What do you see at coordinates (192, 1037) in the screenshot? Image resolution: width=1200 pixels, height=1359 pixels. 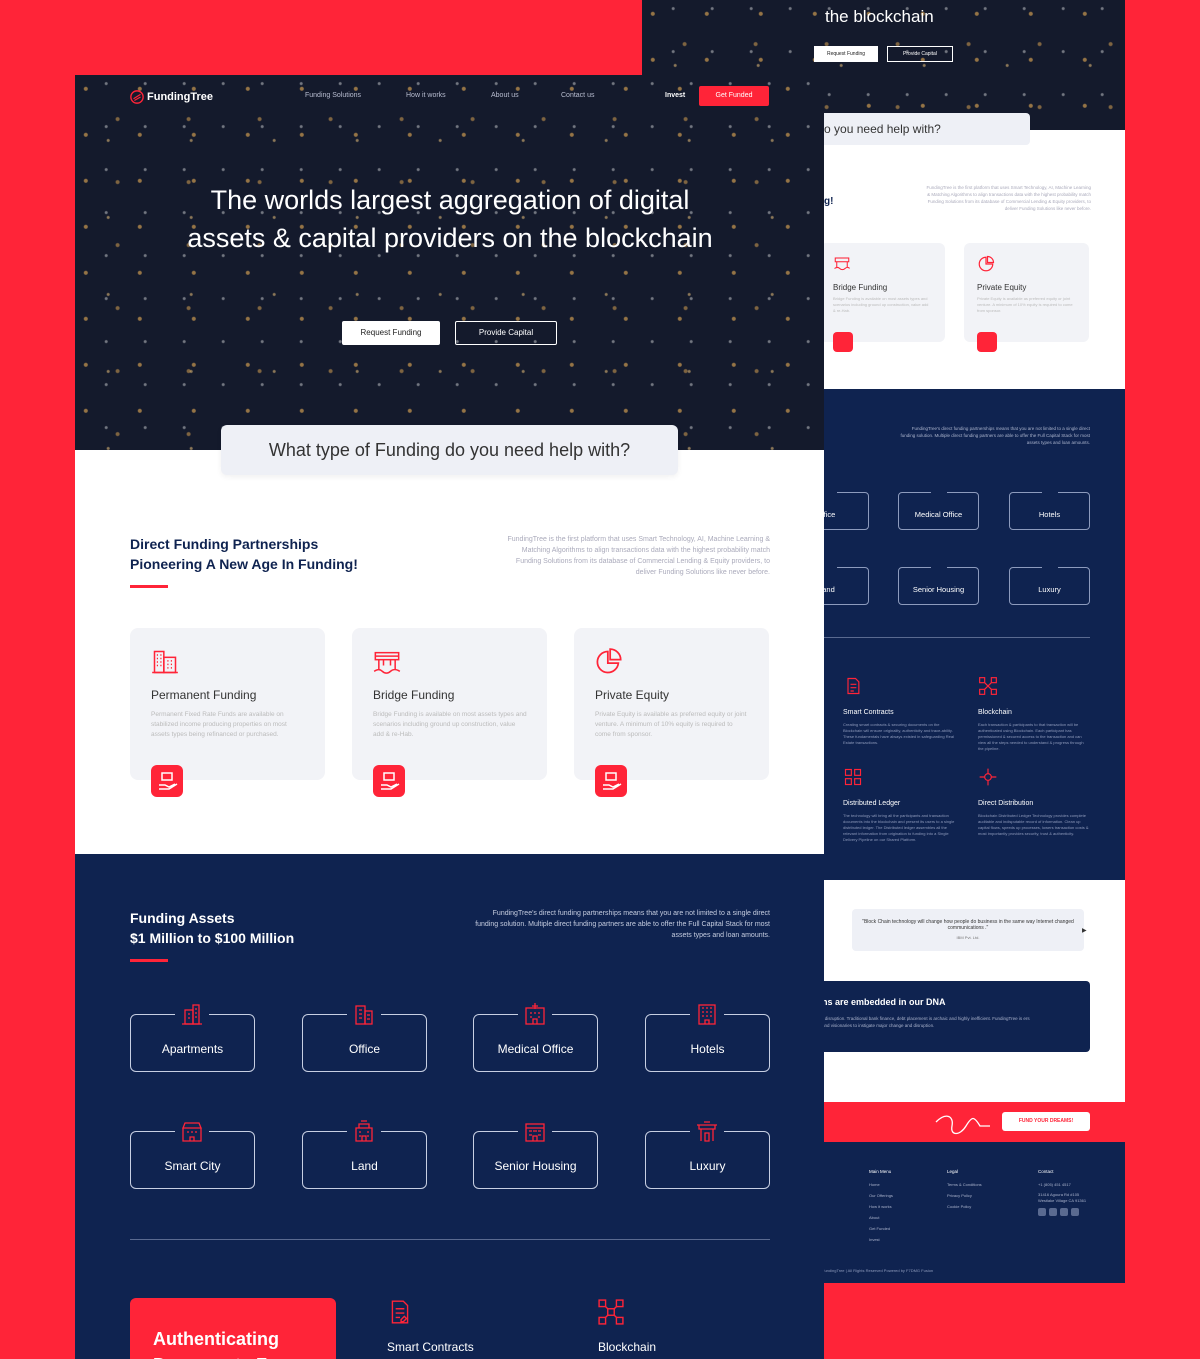 I see `tile-apartments: Apartments` at bounding box center [192, 1037].